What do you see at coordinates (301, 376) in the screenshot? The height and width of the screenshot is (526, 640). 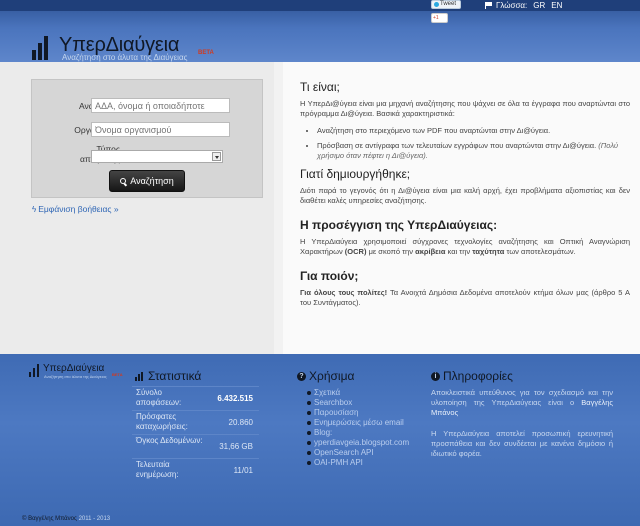 I see `question-icon: ?` at bounding box center [301, 376].